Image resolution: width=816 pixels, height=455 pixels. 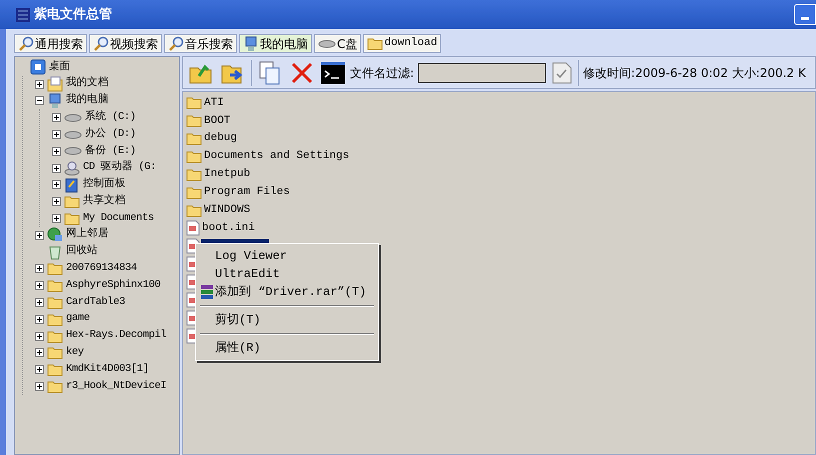 What do you see at coordinates (382, 73) in the screenshot?
I see `filter-label: 文件名过滤:` at bounding box center [382, 73].